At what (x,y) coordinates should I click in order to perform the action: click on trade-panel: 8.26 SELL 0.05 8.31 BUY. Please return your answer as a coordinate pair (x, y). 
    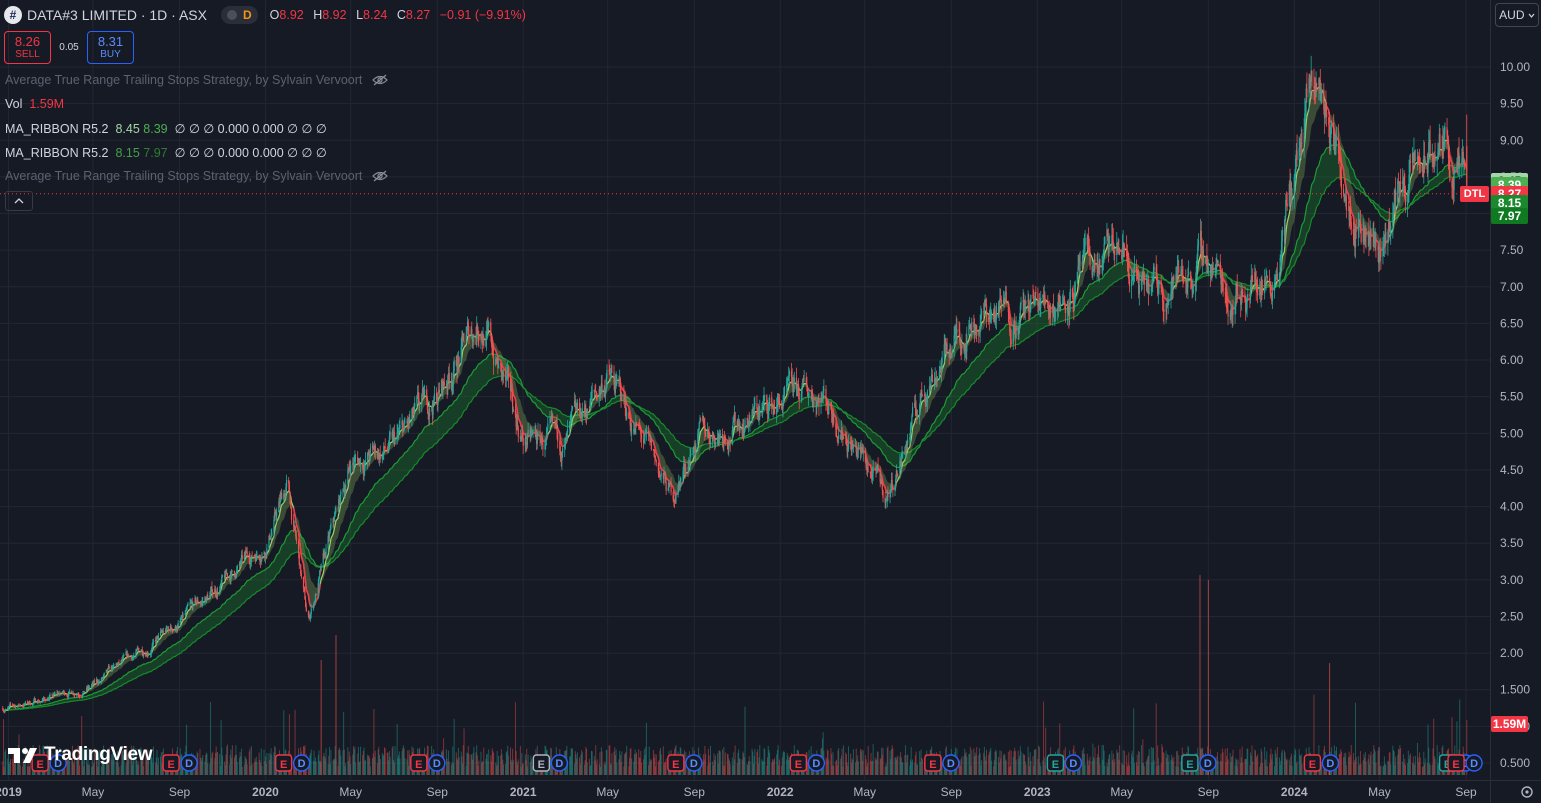
    Looking at the image, I should click on (69, 47).